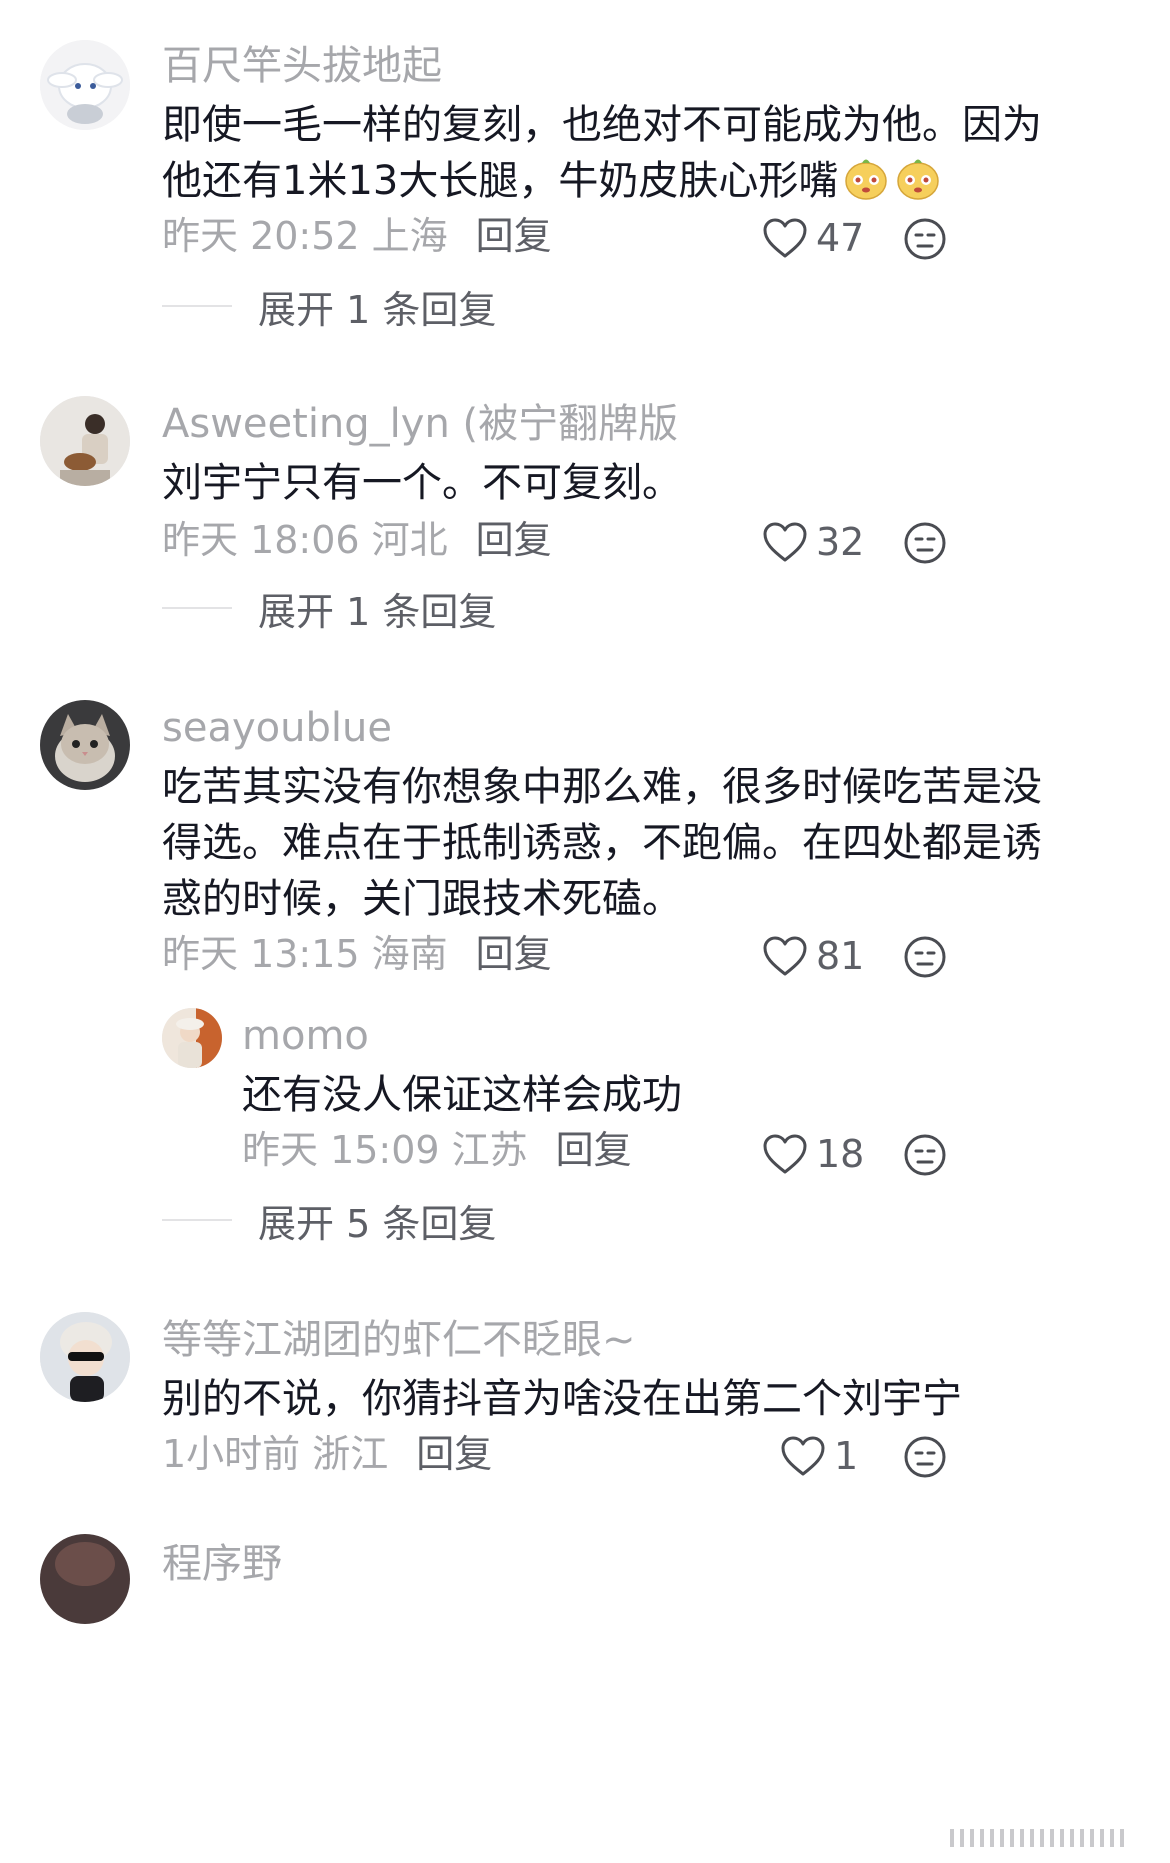  What do you see at coordinates (422, 899) in the screenshot?
I see `comment-text-line: 惑的时候，关门跟技术死磕。` at bounding box center [422, 899].